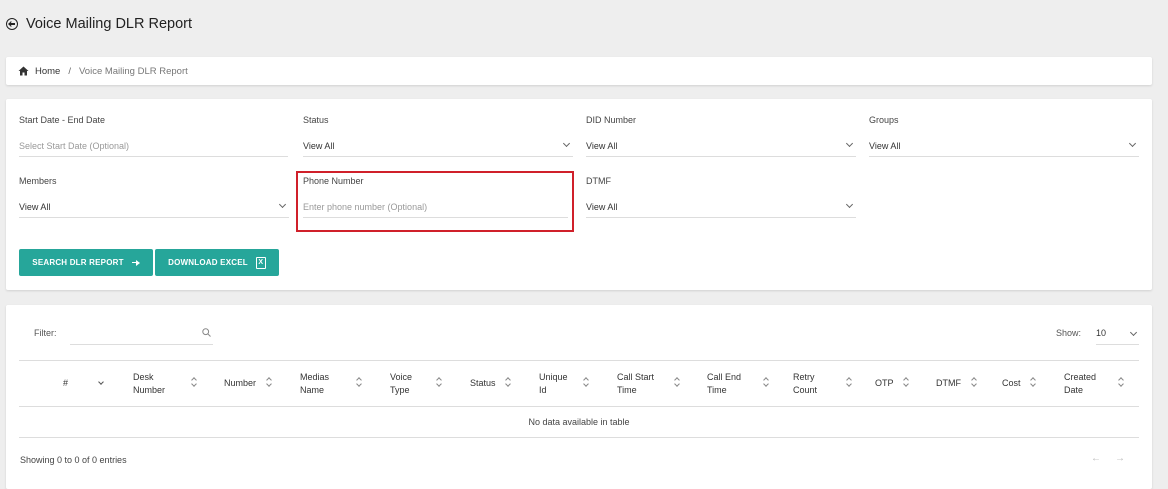  I want to click on did-number-value: View All, so click(602, 145).